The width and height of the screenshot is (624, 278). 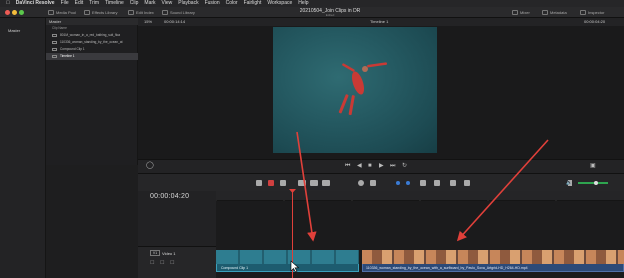 What do you see at coordinates (55, 21) in the screenshot?
I see `media-pool-bin-name: Master` at bounding box center [55, 21].